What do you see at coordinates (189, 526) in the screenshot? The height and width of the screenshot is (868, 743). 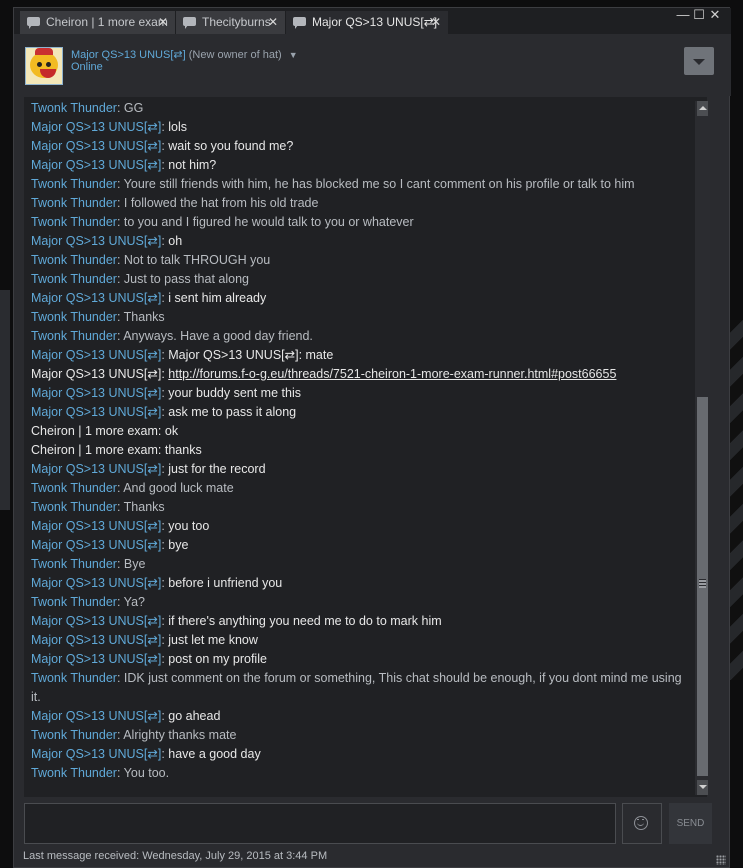 I see `message-text: you too` at bounding box center [189, 526].